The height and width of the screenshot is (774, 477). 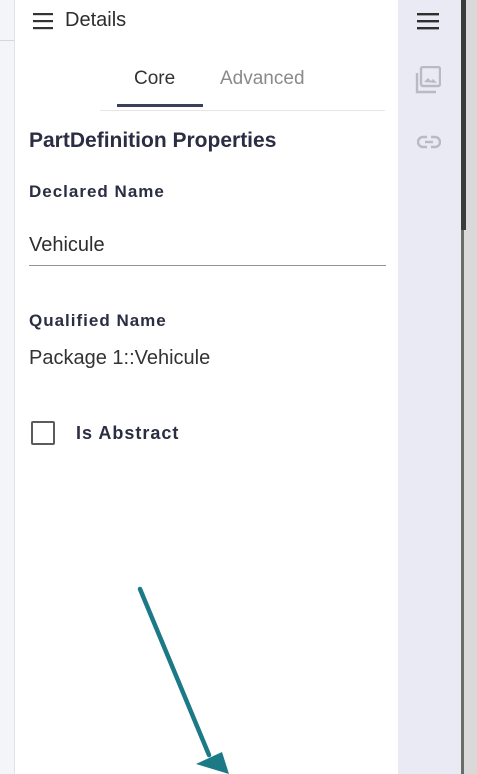 What do you see at coordinates (96, 20) in the screenshot?
I see `details-title: Details` at bounding box center [96, 20].